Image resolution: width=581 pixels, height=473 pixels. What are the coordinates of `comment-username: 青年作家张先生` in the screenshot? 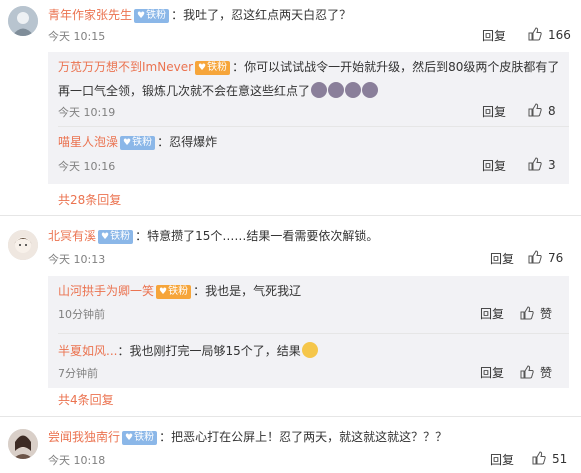 It's located at (90, 15).